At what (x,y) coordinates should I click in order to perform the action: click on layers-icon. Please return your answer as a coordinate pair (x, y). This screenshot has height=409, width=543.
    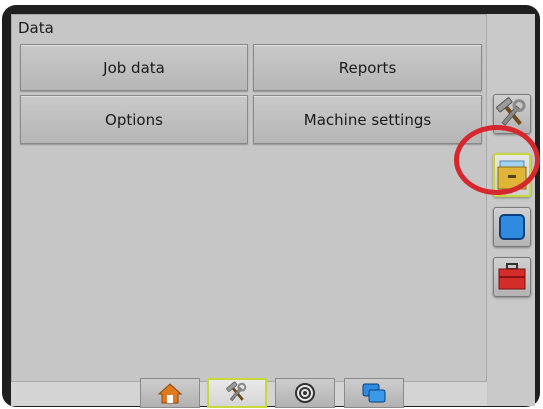
    Looking at the image, I should click on (374, 393).